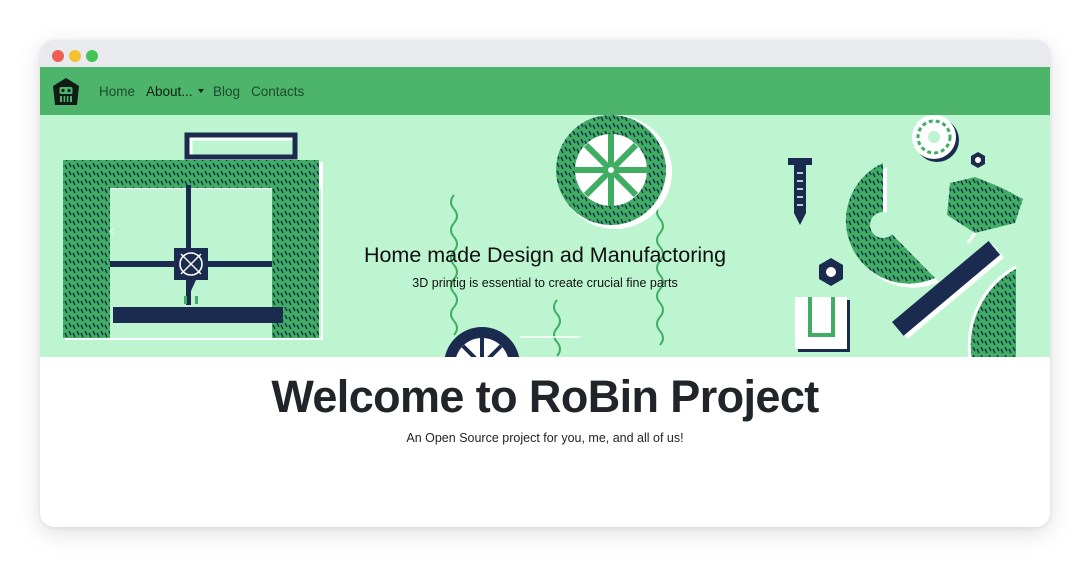  What do you see at coordinates (58, 56) in the screenshot?
I see `close-window-button` at bounding box center [58, 56].